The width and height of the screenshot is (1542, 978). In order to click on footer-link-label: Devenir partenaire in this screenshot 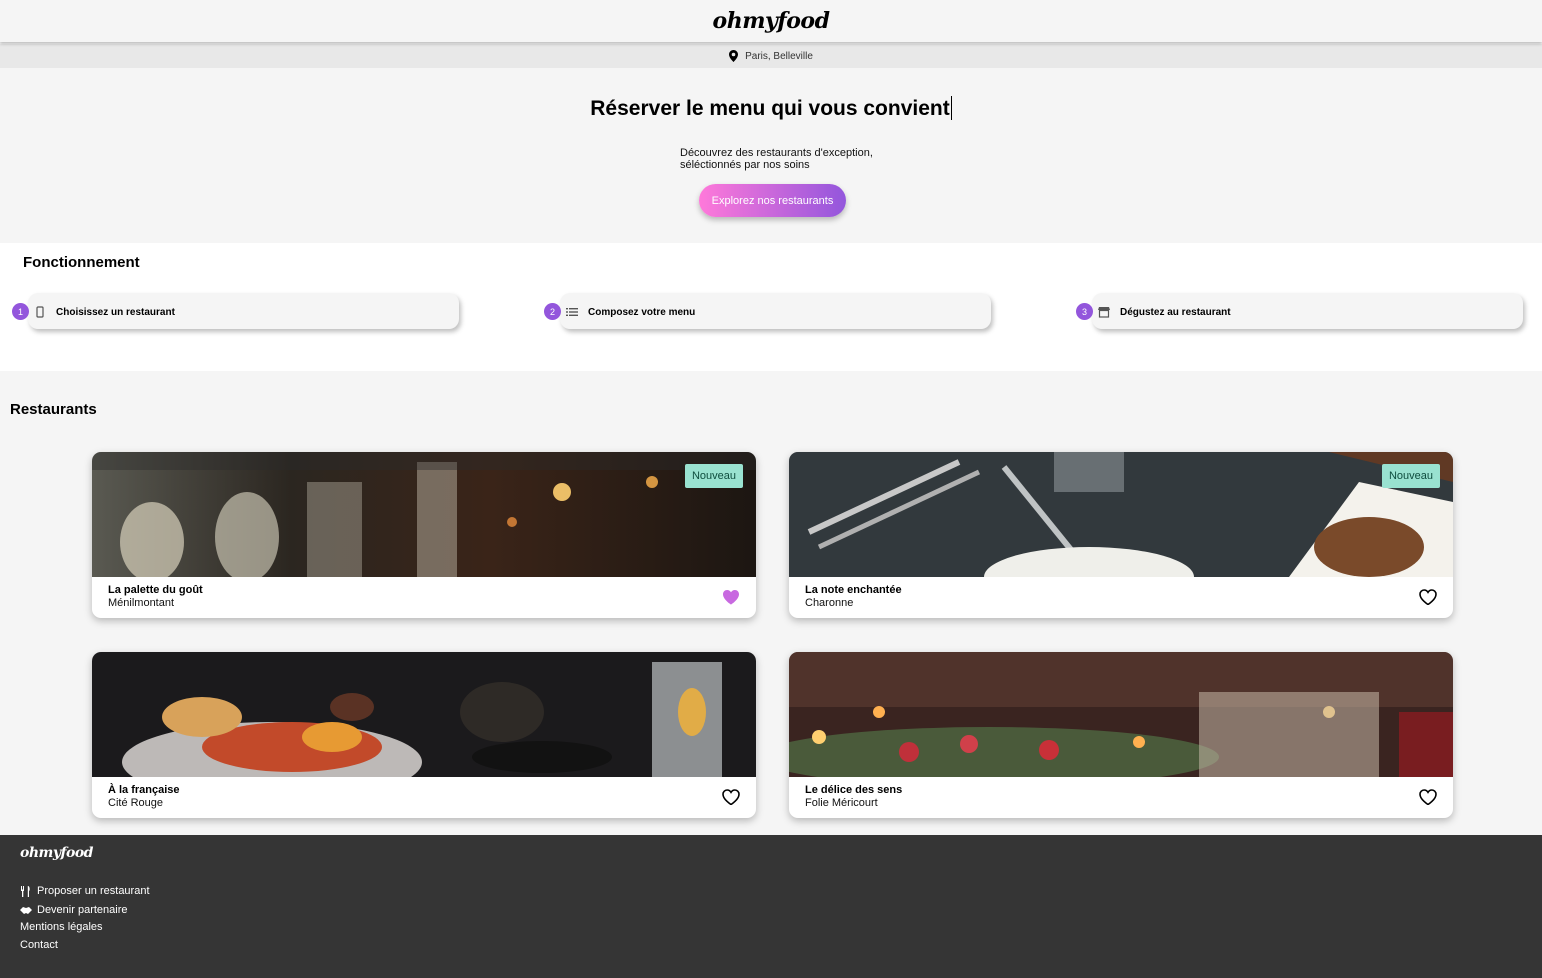, I will do `click(82, 910)`.